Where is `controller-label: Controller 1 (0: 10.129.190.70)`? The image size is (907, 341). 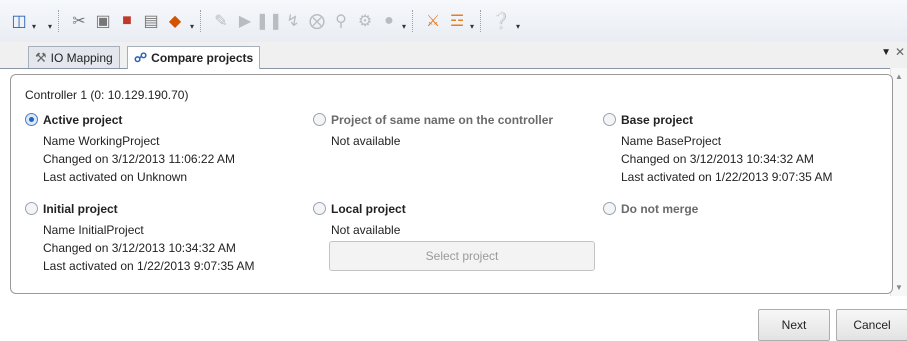 controller-label: Controller 1 (0: 10.129.190.70) is located at coordinates (107, 95).